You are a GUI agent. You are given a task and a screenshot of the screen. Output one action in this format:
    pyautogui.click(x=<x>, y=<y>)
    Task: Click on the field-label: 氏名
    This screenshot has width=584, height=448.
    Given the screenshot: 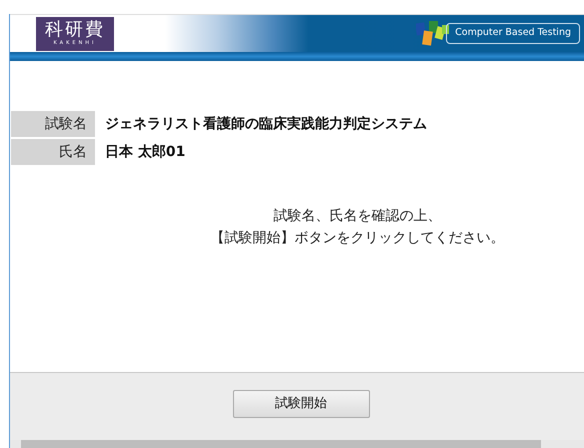 What is the action you would take?
    pyautogui.click(x=53, y=152)
    